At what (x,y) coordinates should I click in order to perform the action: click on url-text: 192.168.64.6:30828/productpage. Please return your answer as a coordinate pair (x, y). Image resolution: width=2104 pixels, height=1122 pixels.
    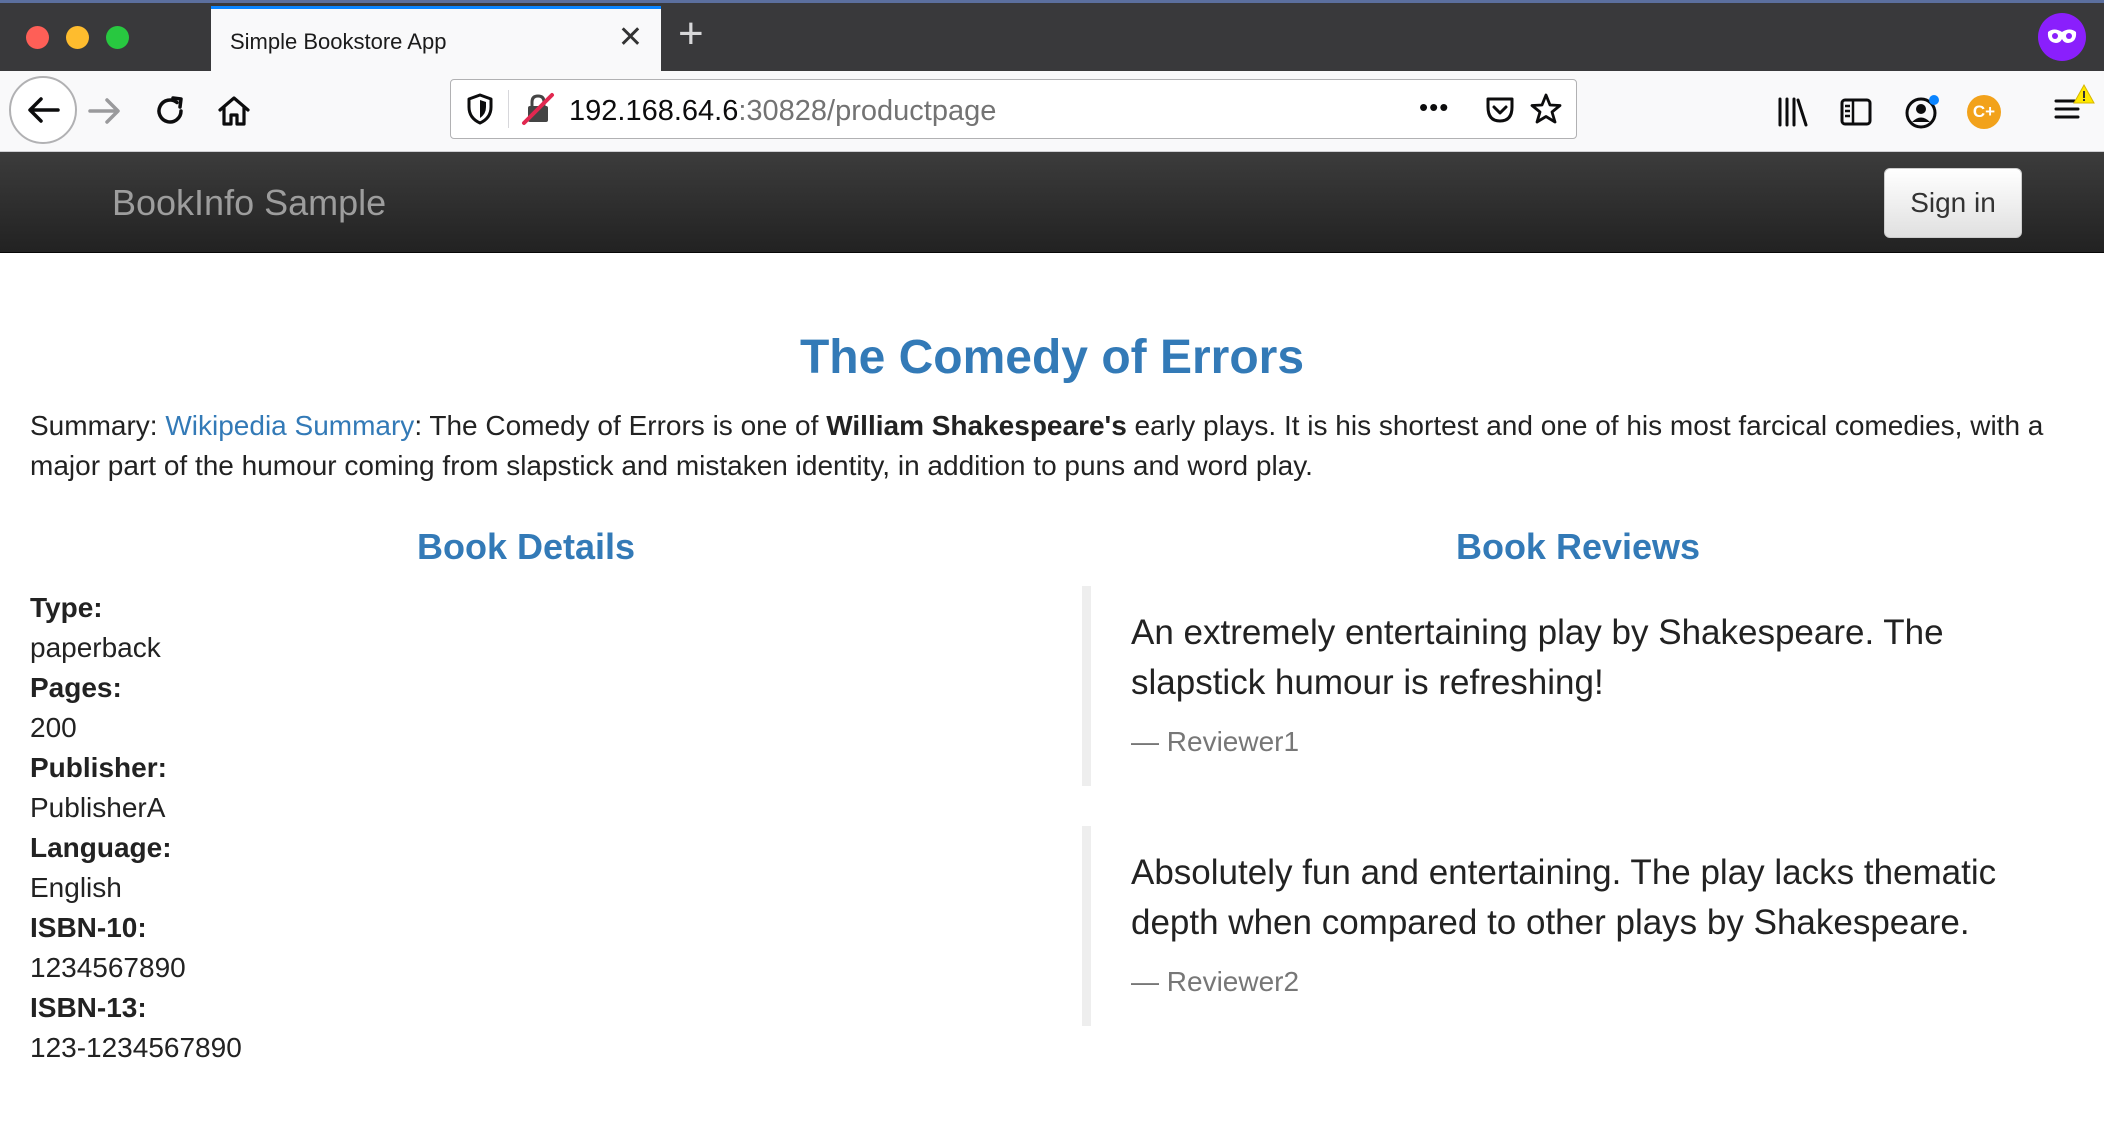
    Looking at the image, I should click on (782, 111).